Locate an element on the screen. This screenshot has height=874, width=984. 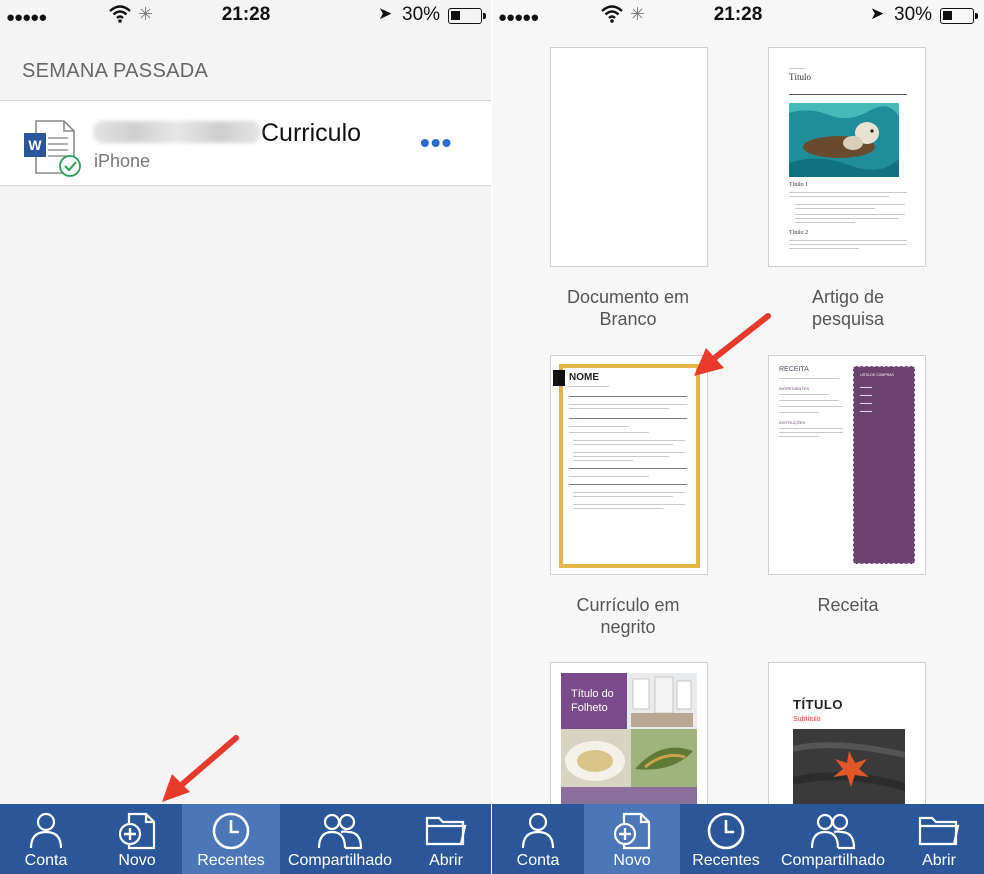
template-label: Receita is located at coordinates (848, 605).